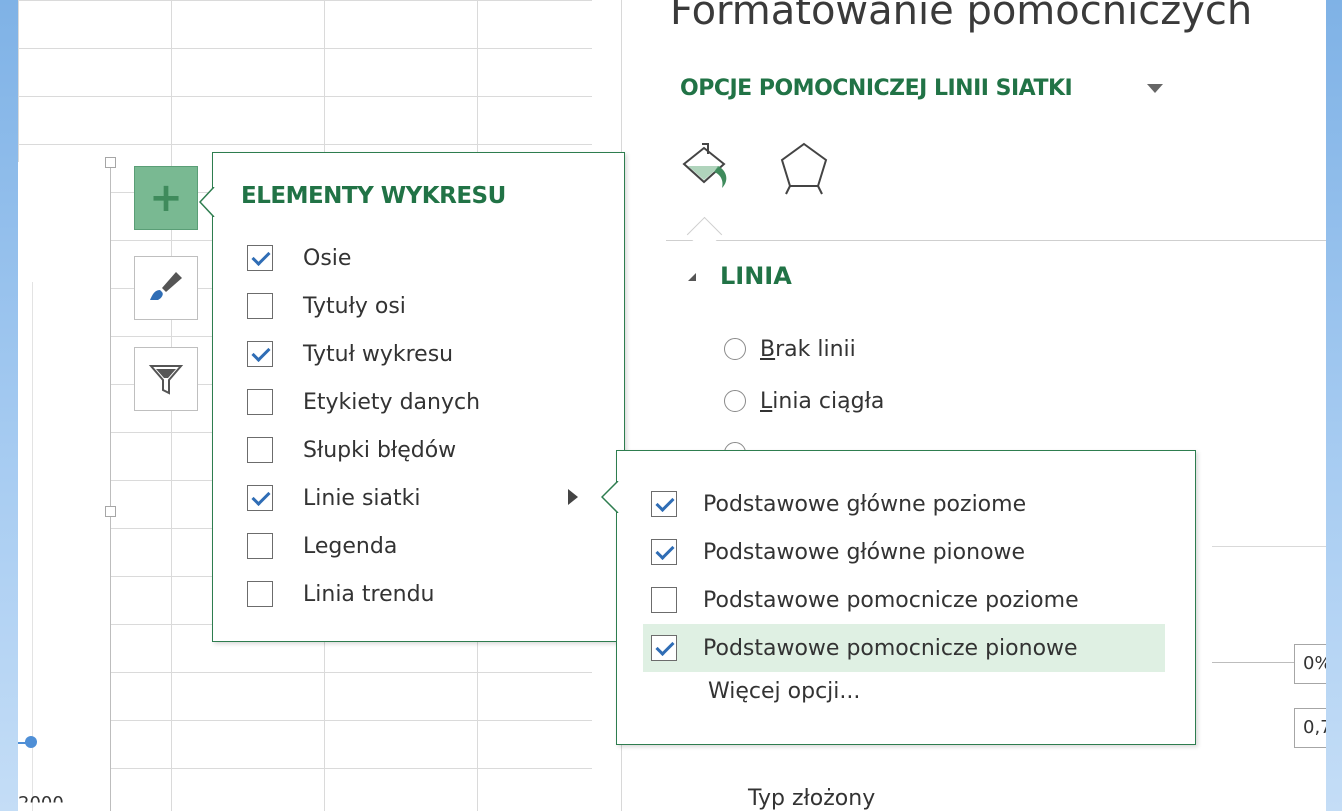  I want to click on gridline-primary-minor-horizontal: Podstawowe pomocnicze poziome, so click(904, 600).